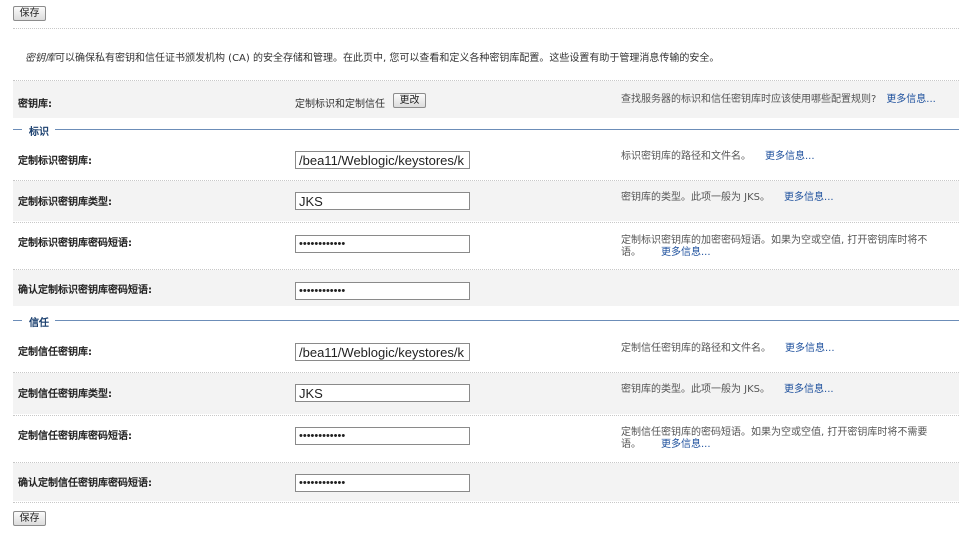 This screenshot has width=959, height=551. Describe the element at coordinates (55, 161) in the screenshot. I see `identity-keystore-label: 定制标识密钥库:` at that location.